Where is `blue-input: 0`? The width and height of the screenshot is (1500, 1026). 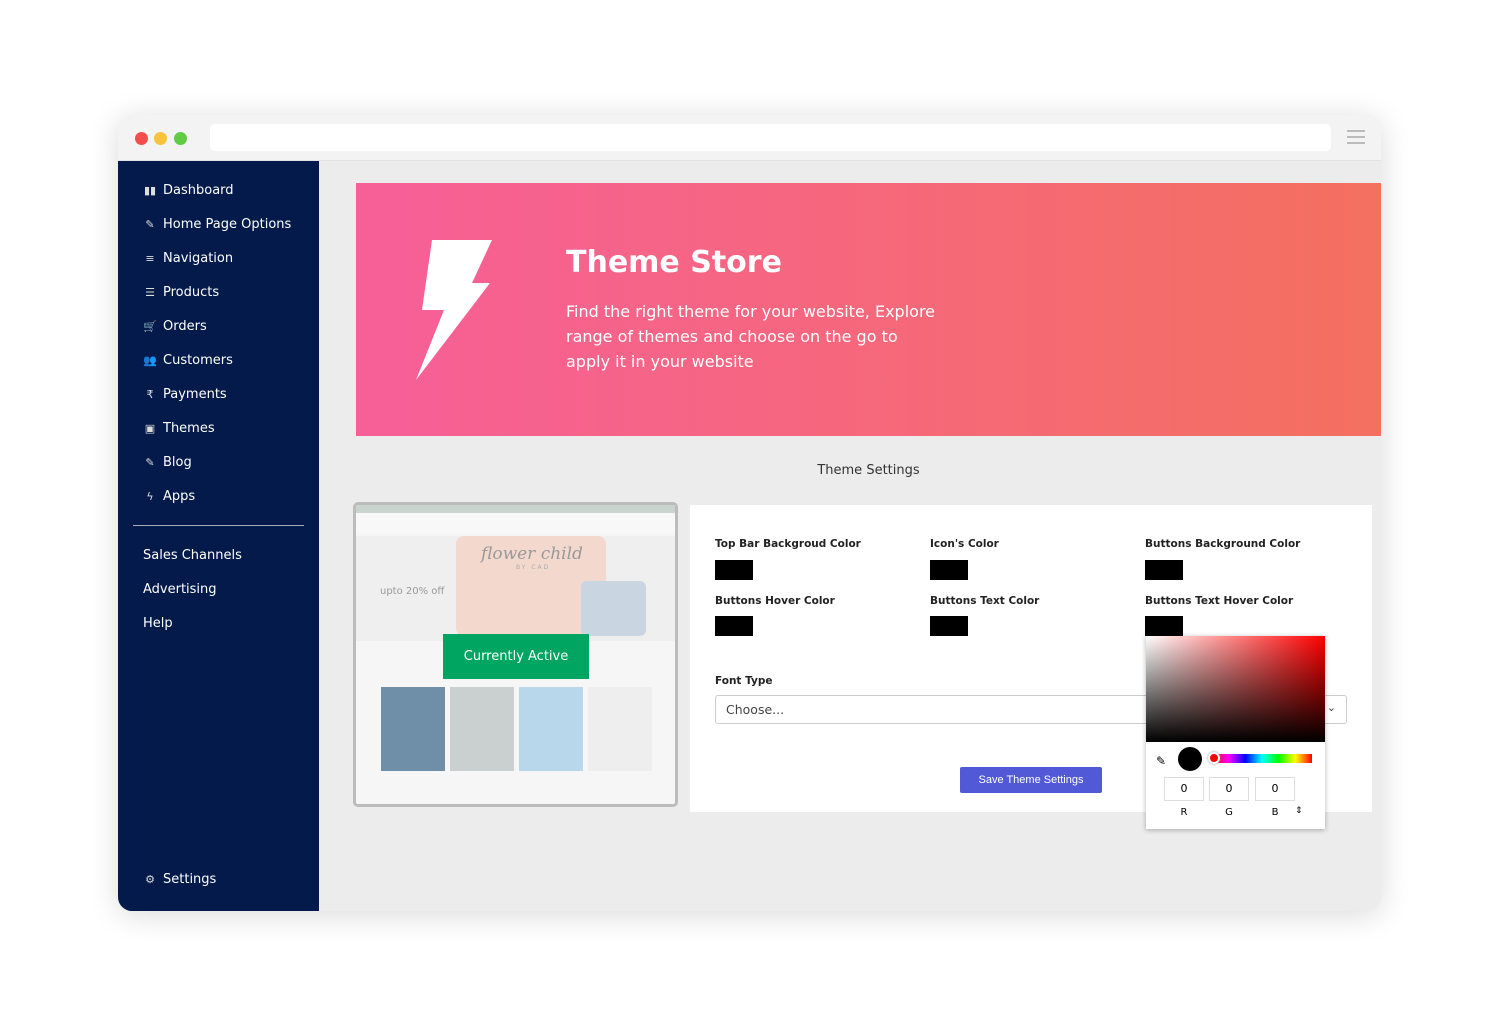
blue-input: 0 is located at coordinates (1275, 789).